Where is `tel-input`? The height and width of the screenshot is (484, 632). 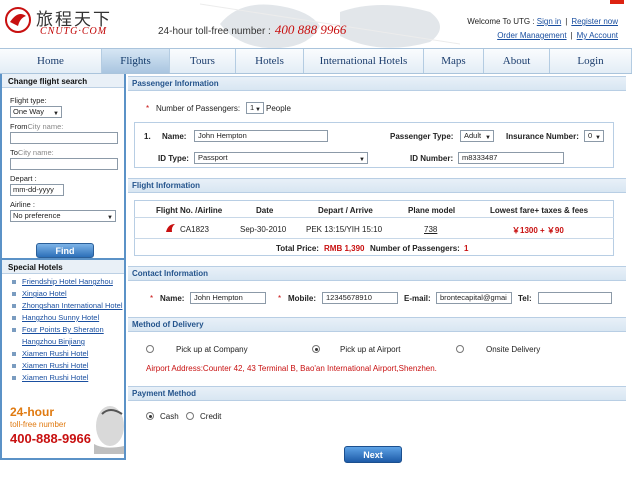
tel-input is located at coordinates (575, 298).